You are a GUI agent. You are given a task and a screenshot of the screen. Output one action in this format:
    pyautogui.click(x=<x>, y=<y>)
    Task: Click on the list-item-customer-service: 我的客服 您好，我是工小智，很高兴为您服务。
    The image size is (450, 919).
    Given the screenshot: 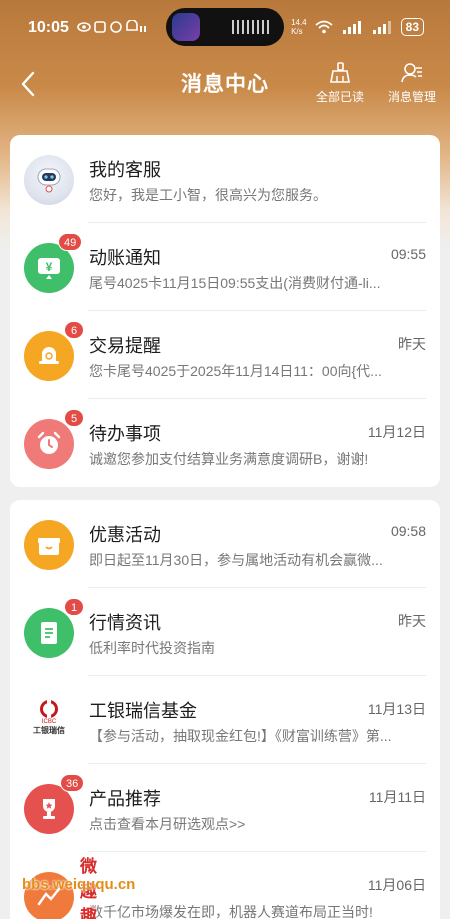 What is the action you would take?
    pyautogui.click(x=225, y=179)
    